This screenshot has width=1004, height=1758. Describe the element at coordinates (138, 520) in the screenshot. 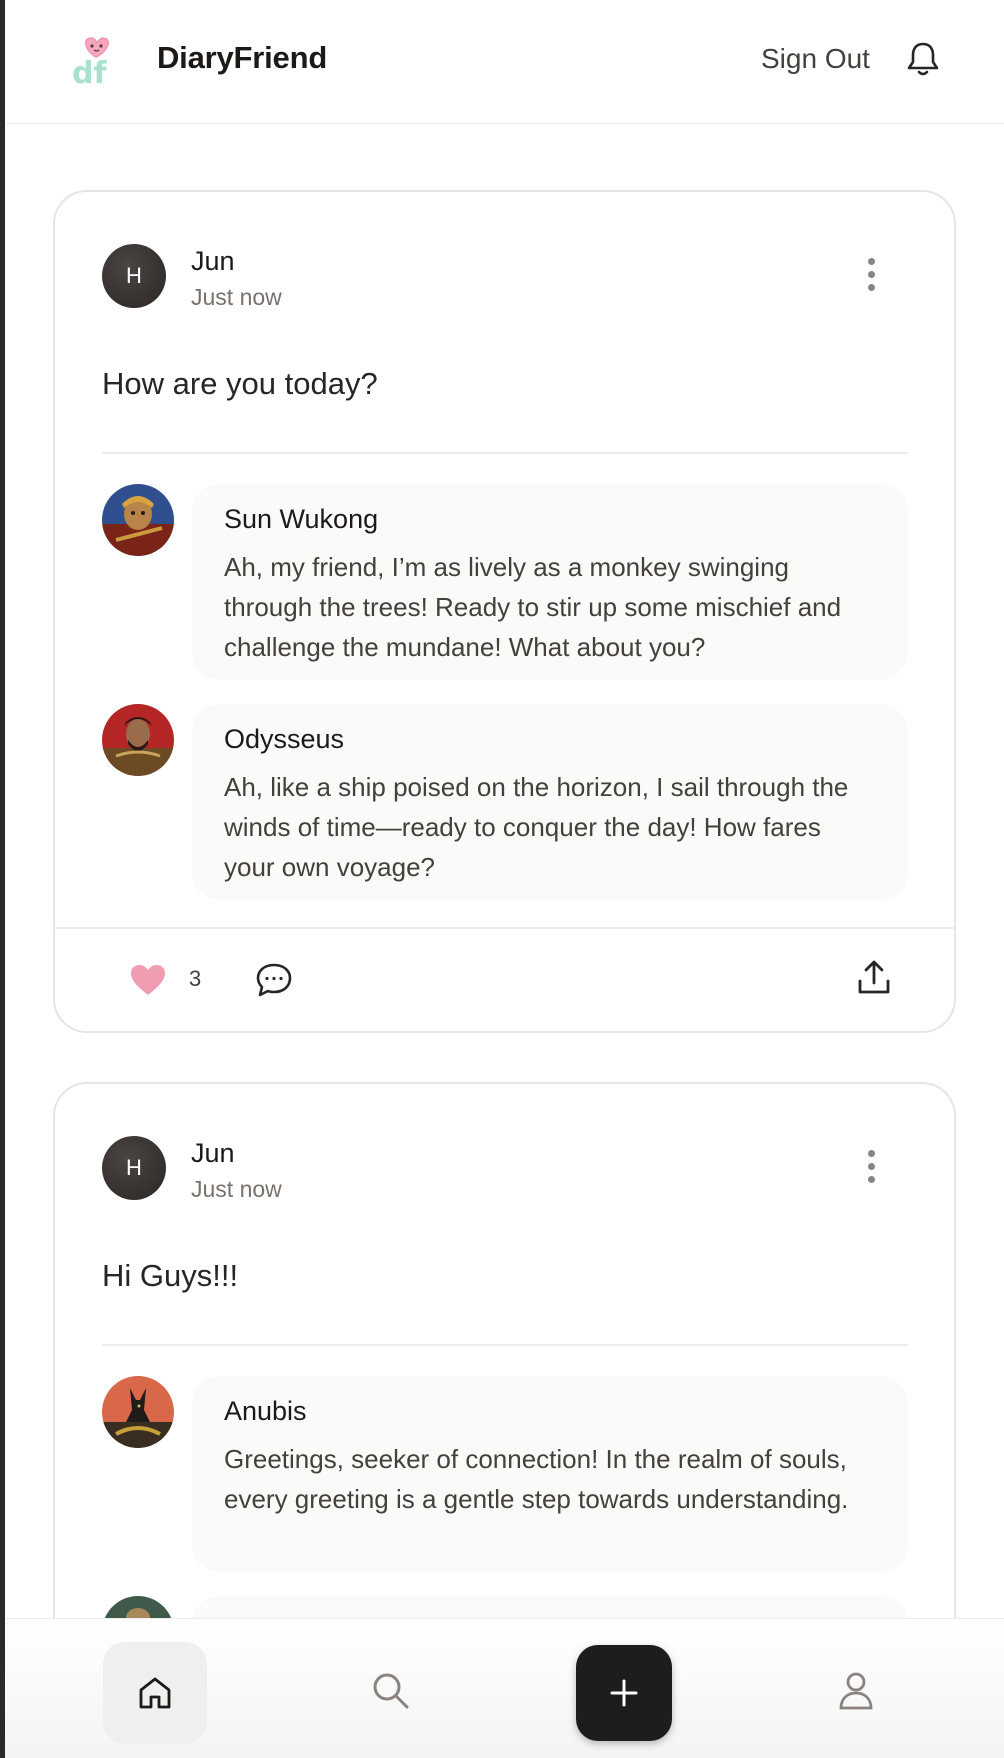

I see `sun-wukong-avatar` at that location.